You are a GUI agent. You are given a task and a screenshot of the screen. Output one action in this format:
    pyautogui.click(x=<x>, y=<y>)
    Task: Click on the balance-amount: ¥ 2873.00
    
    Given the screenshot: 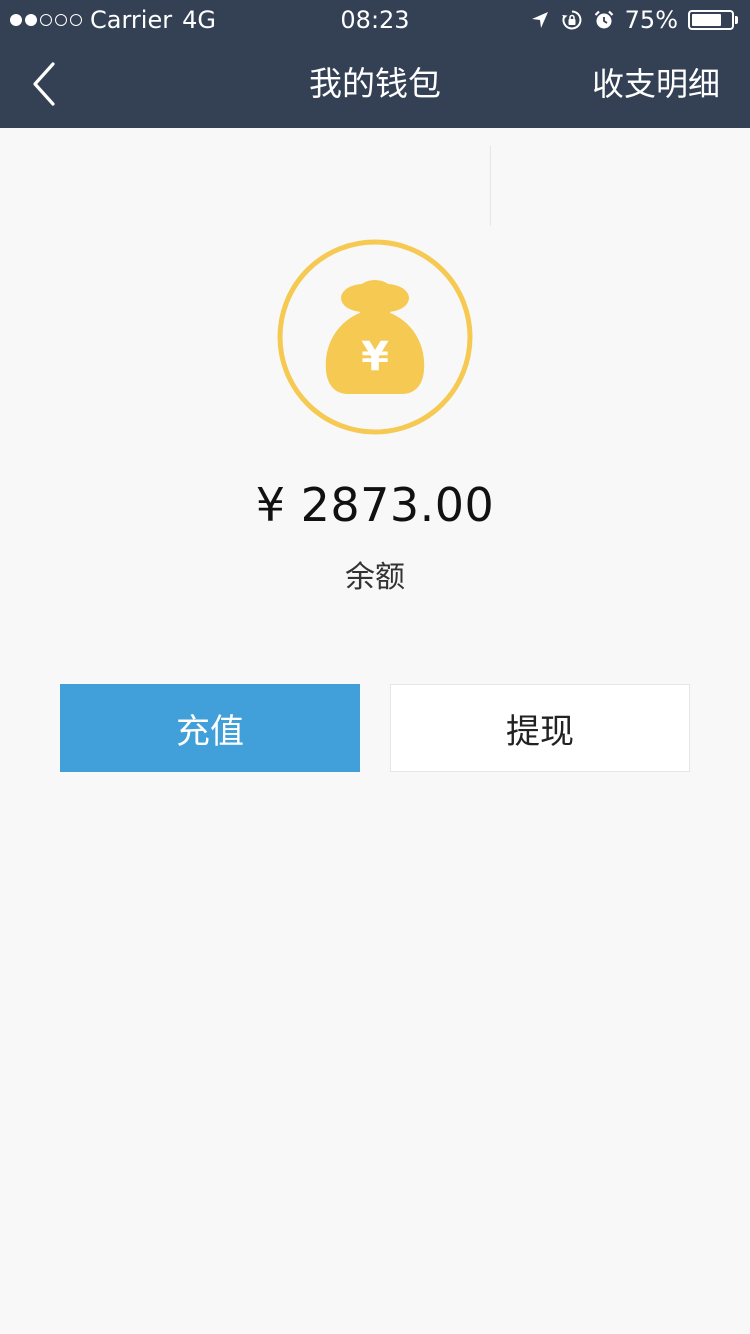 What is the action you would take?
    pyautogui.click(x=375, y=505)
    